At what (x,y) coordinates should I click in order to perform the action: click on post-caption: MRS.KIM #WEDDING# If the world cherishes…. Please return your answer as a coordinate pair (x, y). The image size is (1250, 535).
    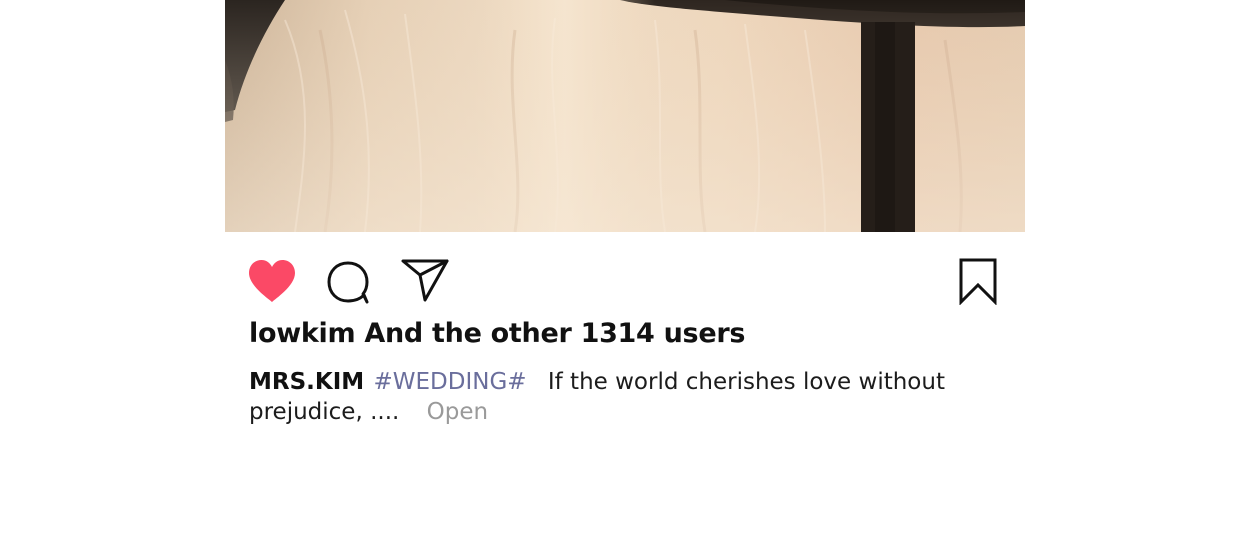
    Looking at the image, I should click on (599, 397).